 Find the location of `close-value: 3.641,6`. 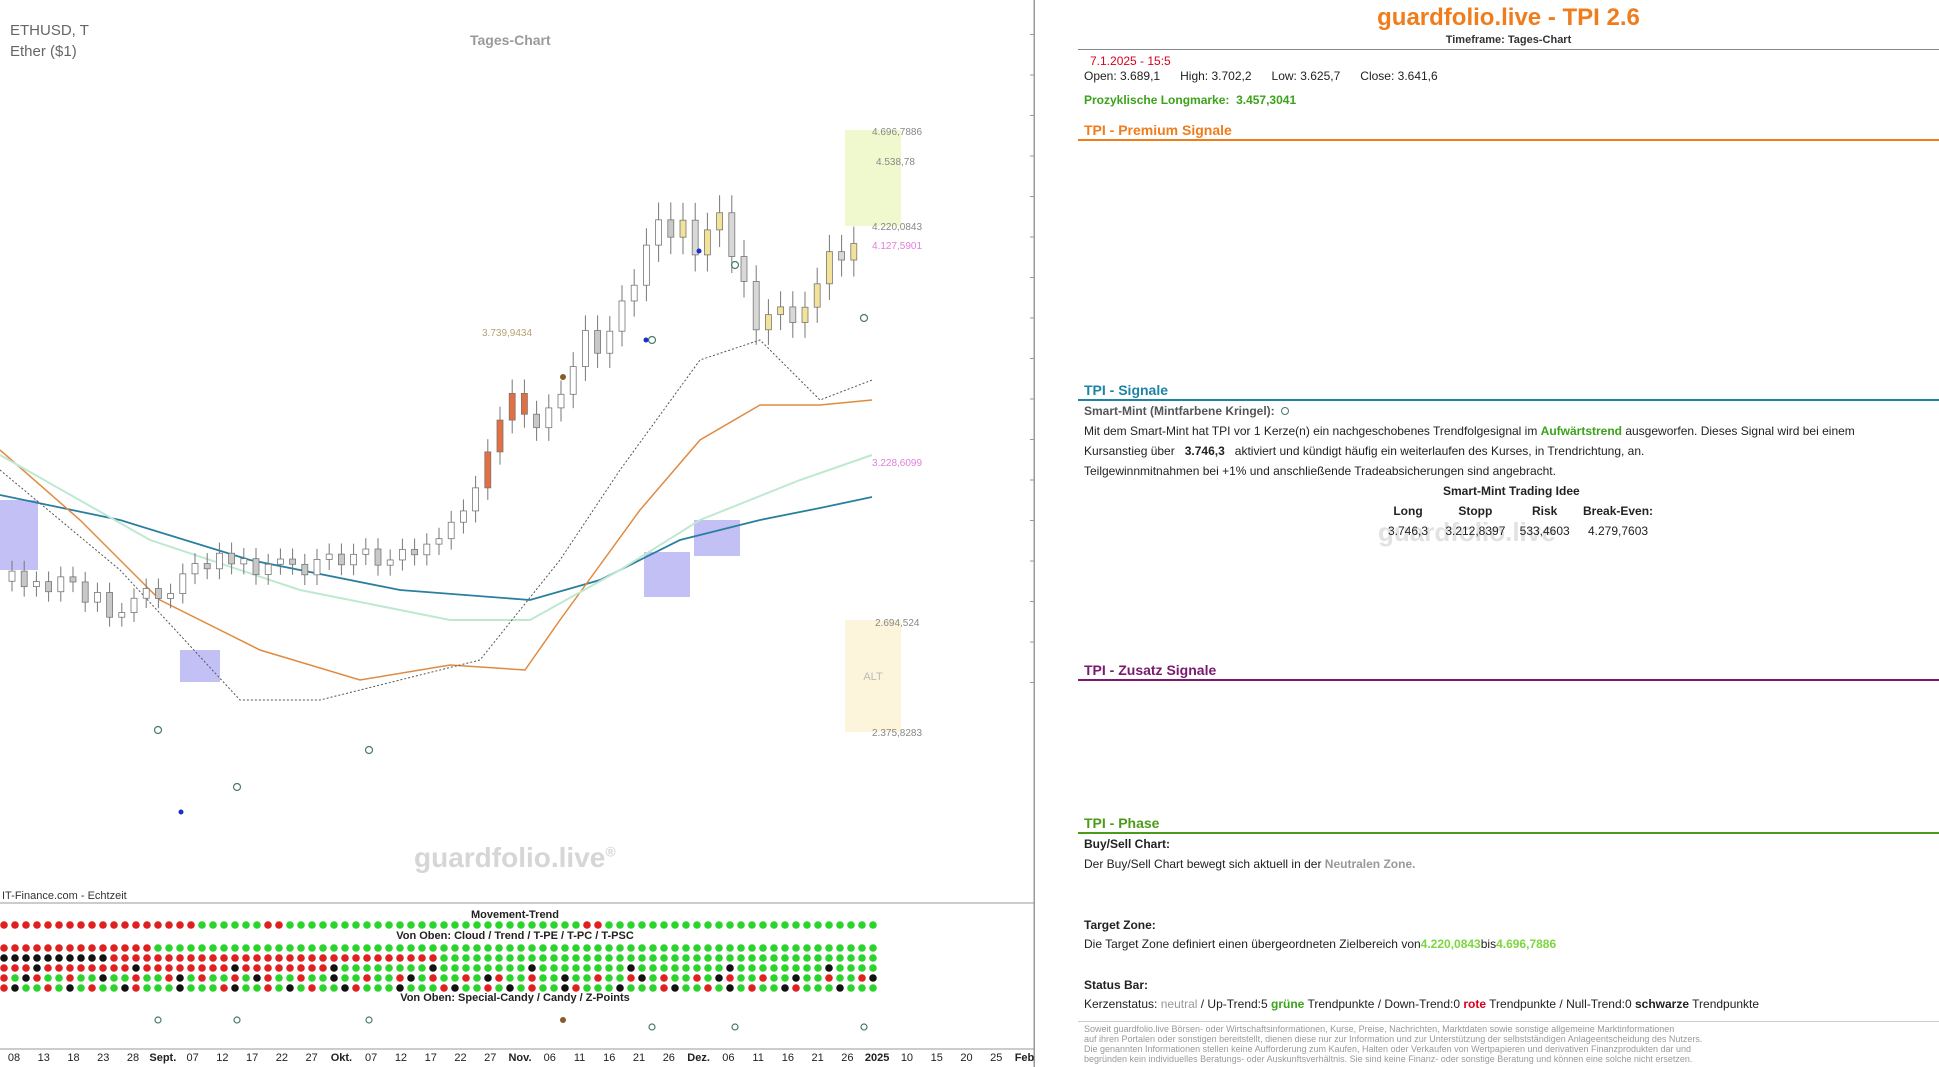

close-value: 3.641,6 is located at coordinates (1417, 76).